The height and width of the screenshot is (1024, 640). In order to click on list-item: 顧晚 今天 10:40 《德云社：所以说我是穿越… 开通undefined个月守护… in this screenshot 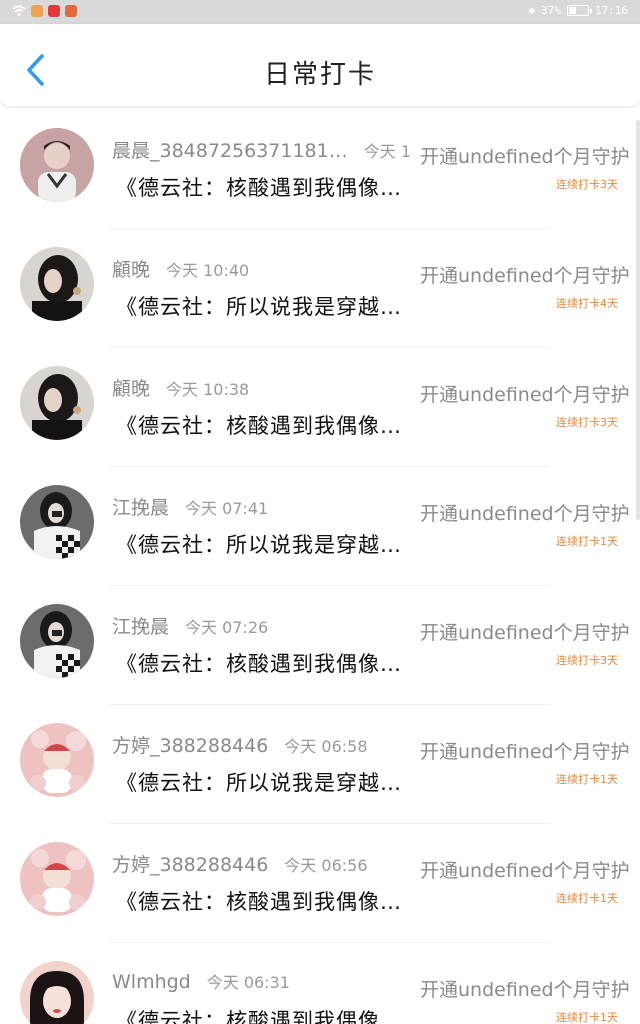, I will do `click(320, 288)`.